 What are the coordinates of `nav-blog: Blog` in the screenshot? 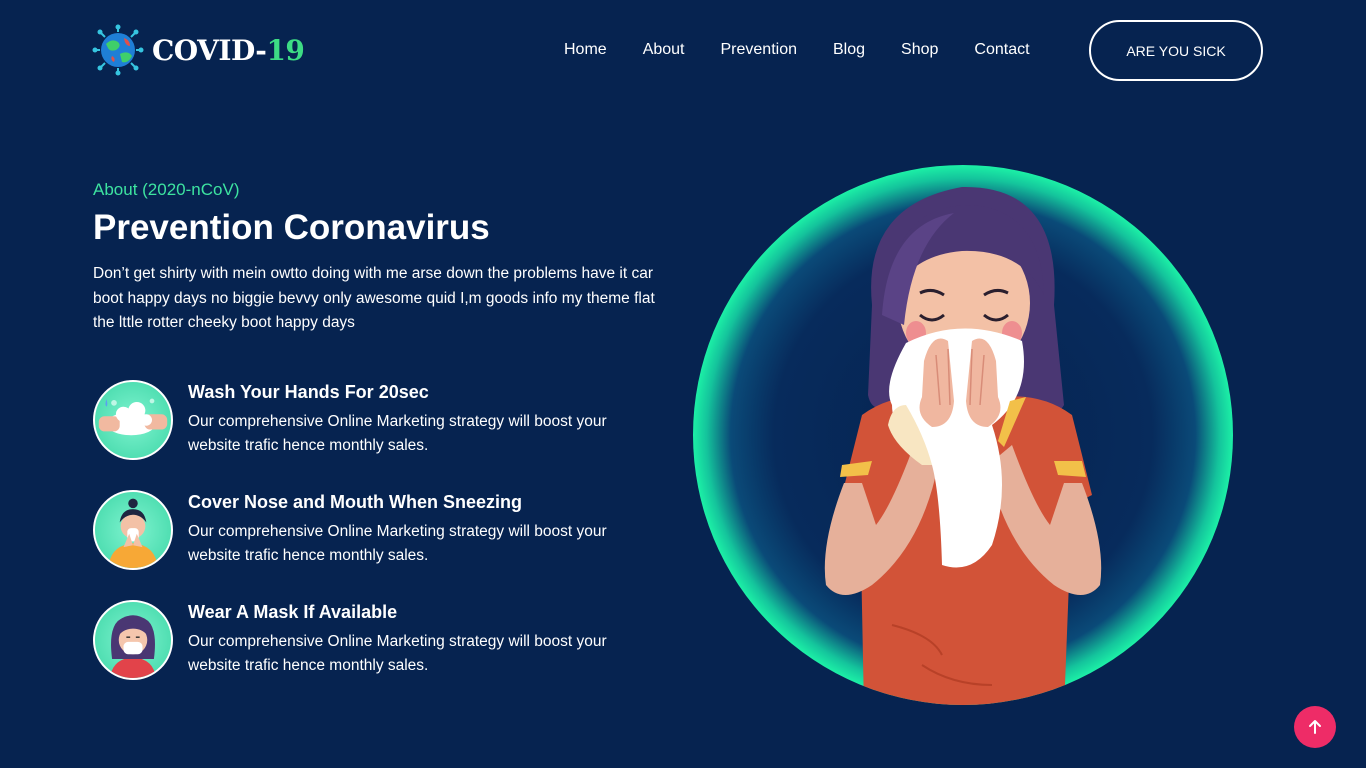 It's located at (849, 50).